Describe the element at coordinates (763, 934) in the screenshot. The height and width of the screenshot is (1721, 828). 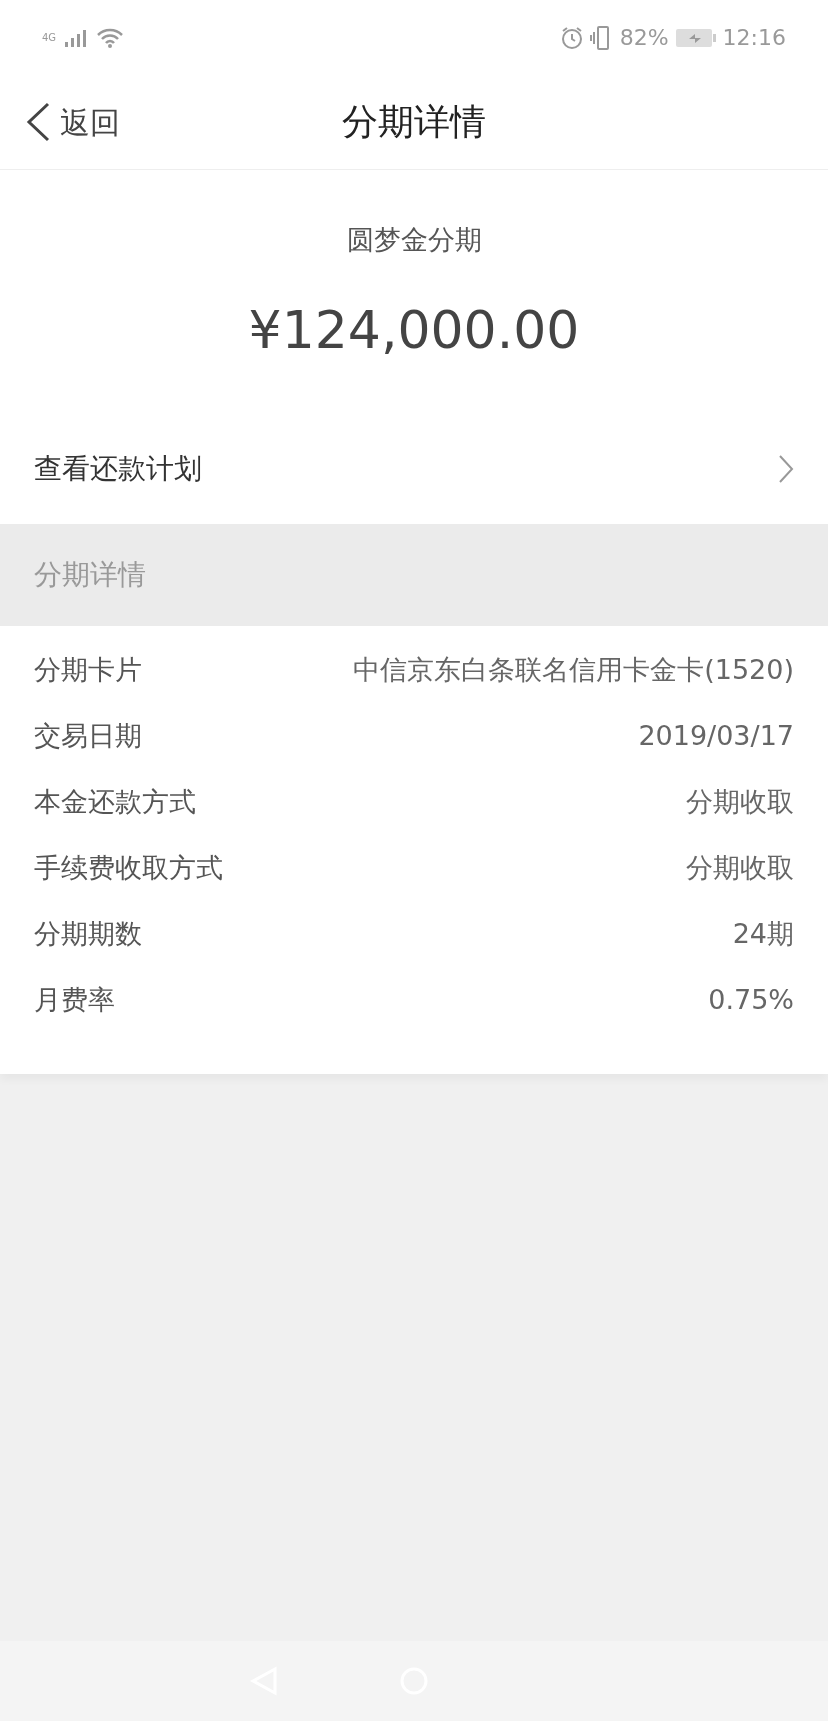
I see `detail-value: 24期` at that location.